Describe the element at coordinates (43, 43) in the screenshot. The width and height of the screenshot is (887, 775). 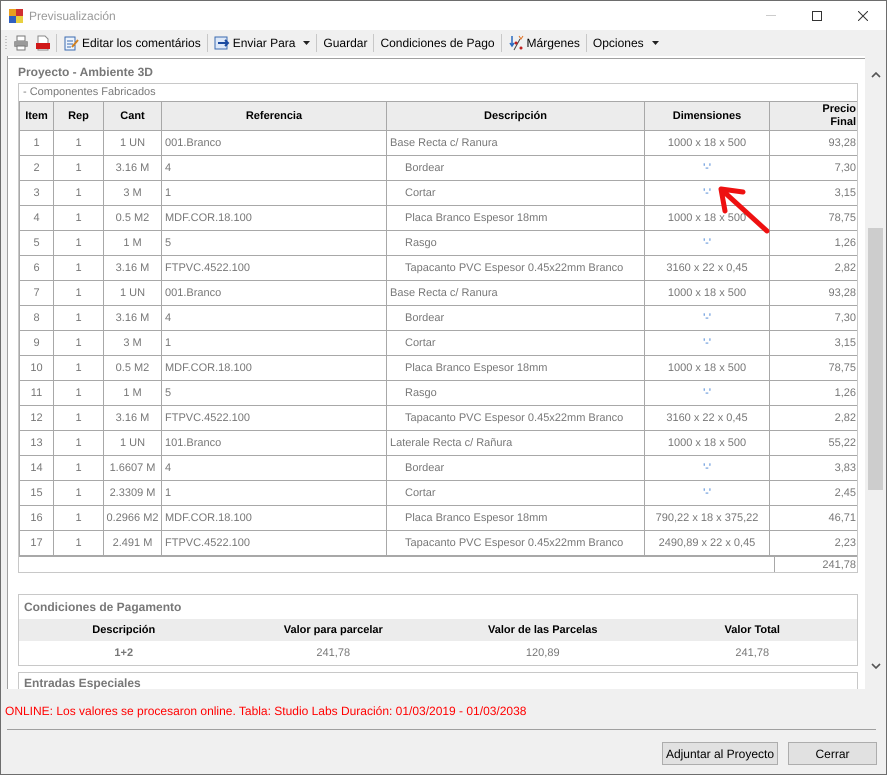
I see `pdf-file-icon` at that location.